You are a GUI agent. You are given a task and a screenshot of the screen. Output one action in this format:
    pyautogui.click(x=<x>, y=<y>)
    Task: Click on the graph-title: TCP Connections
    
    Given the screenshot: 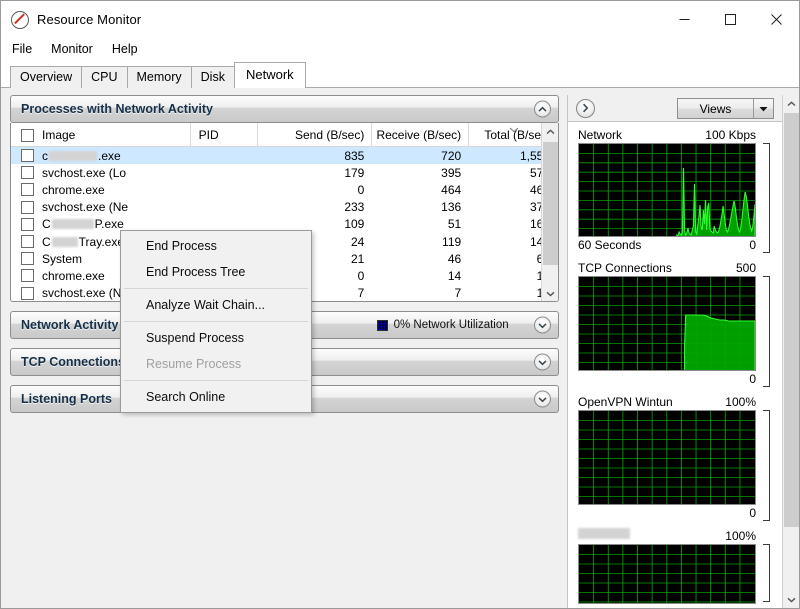 What is the action you would take?
    pyautogui.click(x=625, y=268)
    